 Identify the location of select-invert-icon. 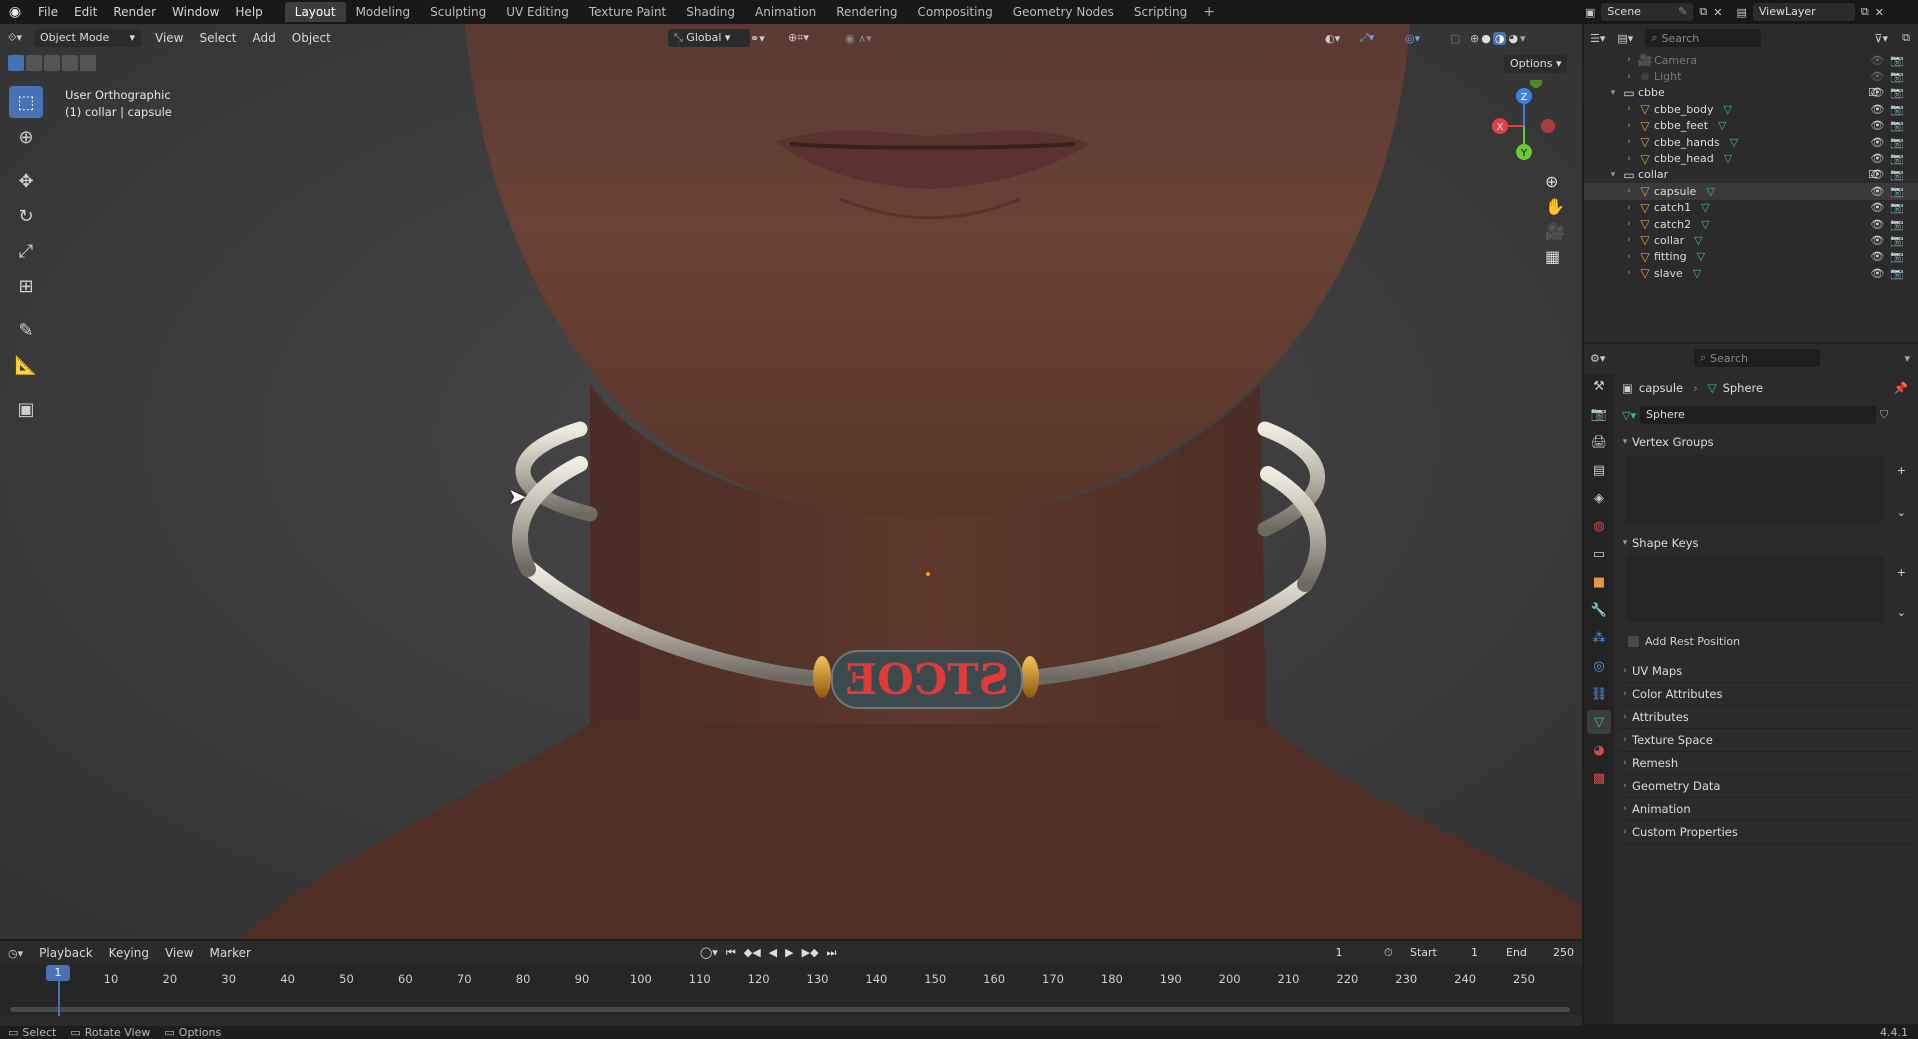
(70, 63).